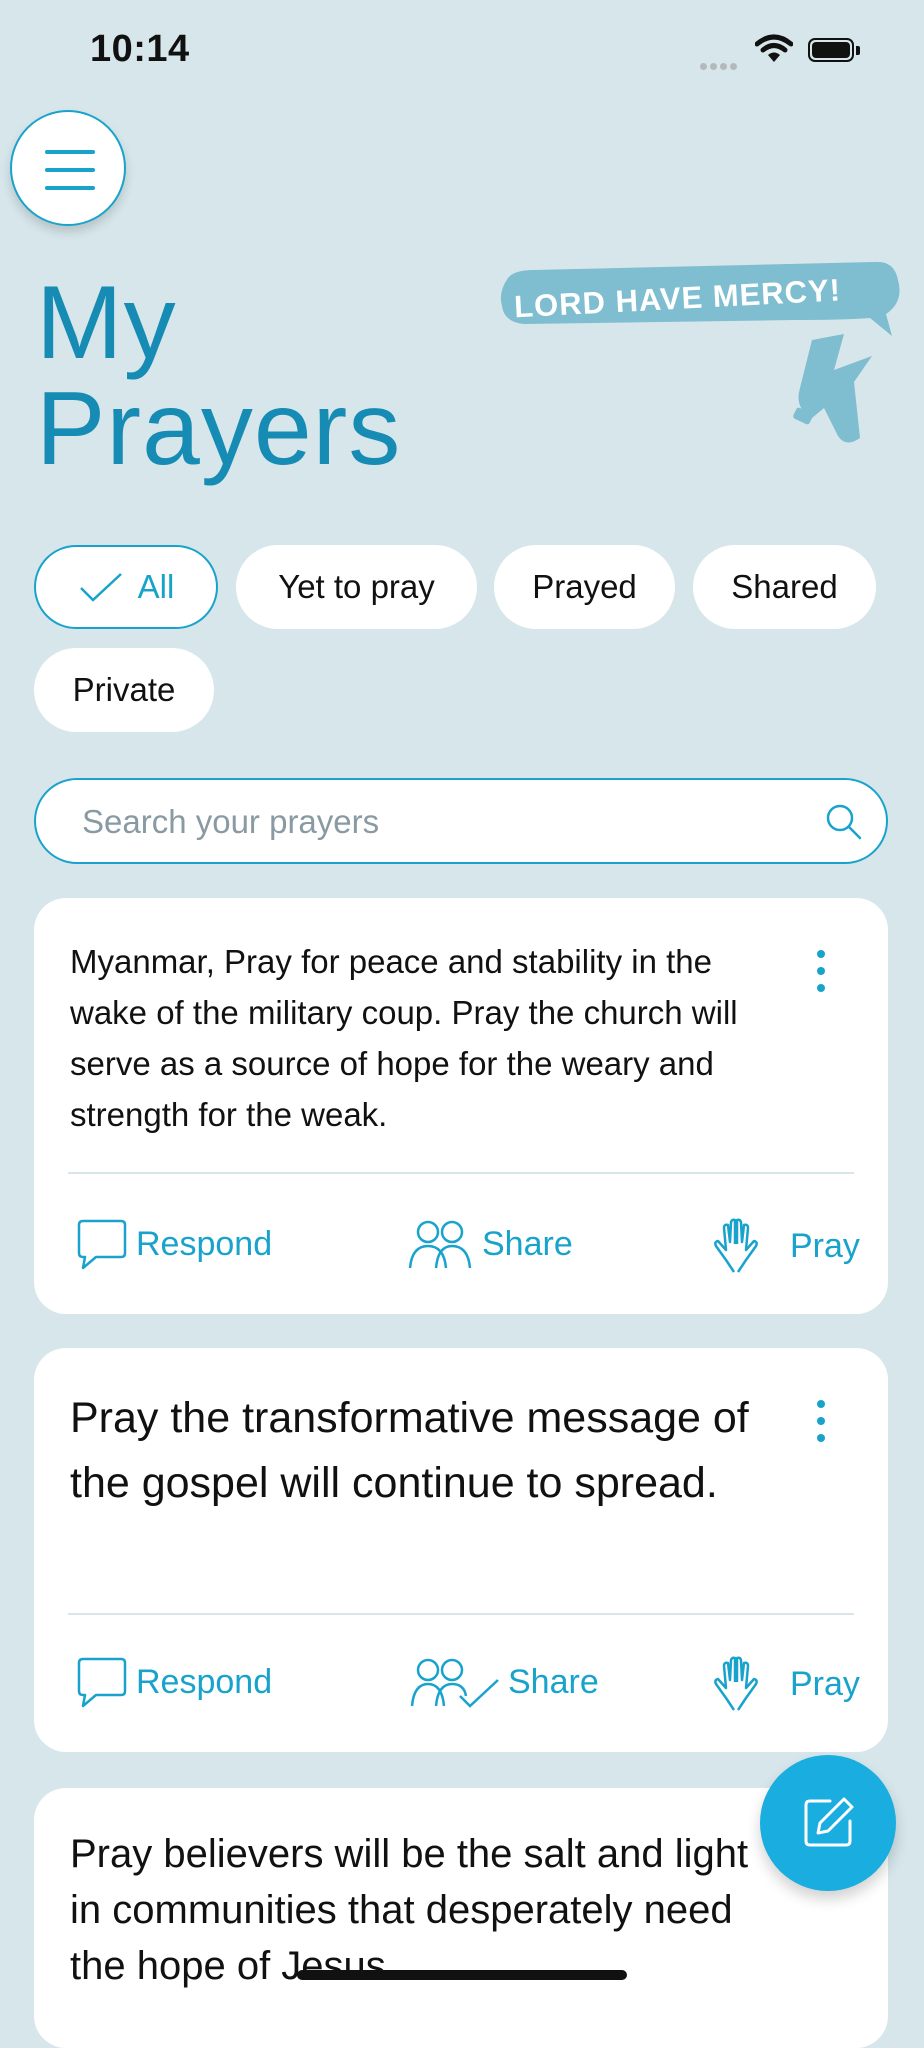  I want to click on people-icon, so click(440, 1244).